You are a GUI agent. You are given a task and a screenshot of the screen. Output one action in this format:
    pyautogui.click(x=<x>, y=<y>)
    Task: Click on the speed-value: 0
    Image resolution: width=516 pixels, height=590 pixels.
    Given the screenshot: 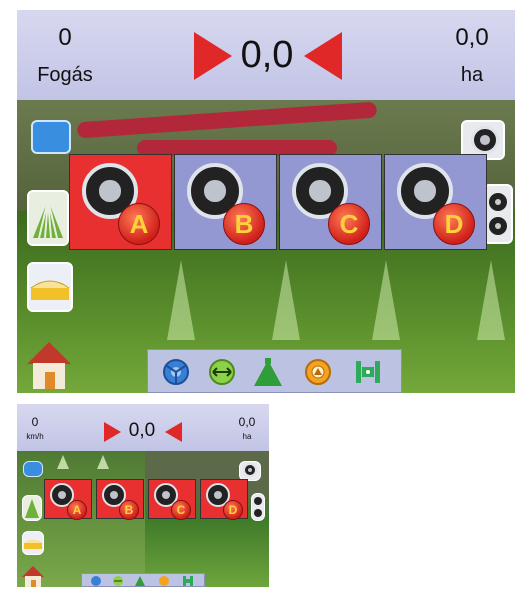 What is the action you would take?
    pyautogui.click(x=35, y=422)
    